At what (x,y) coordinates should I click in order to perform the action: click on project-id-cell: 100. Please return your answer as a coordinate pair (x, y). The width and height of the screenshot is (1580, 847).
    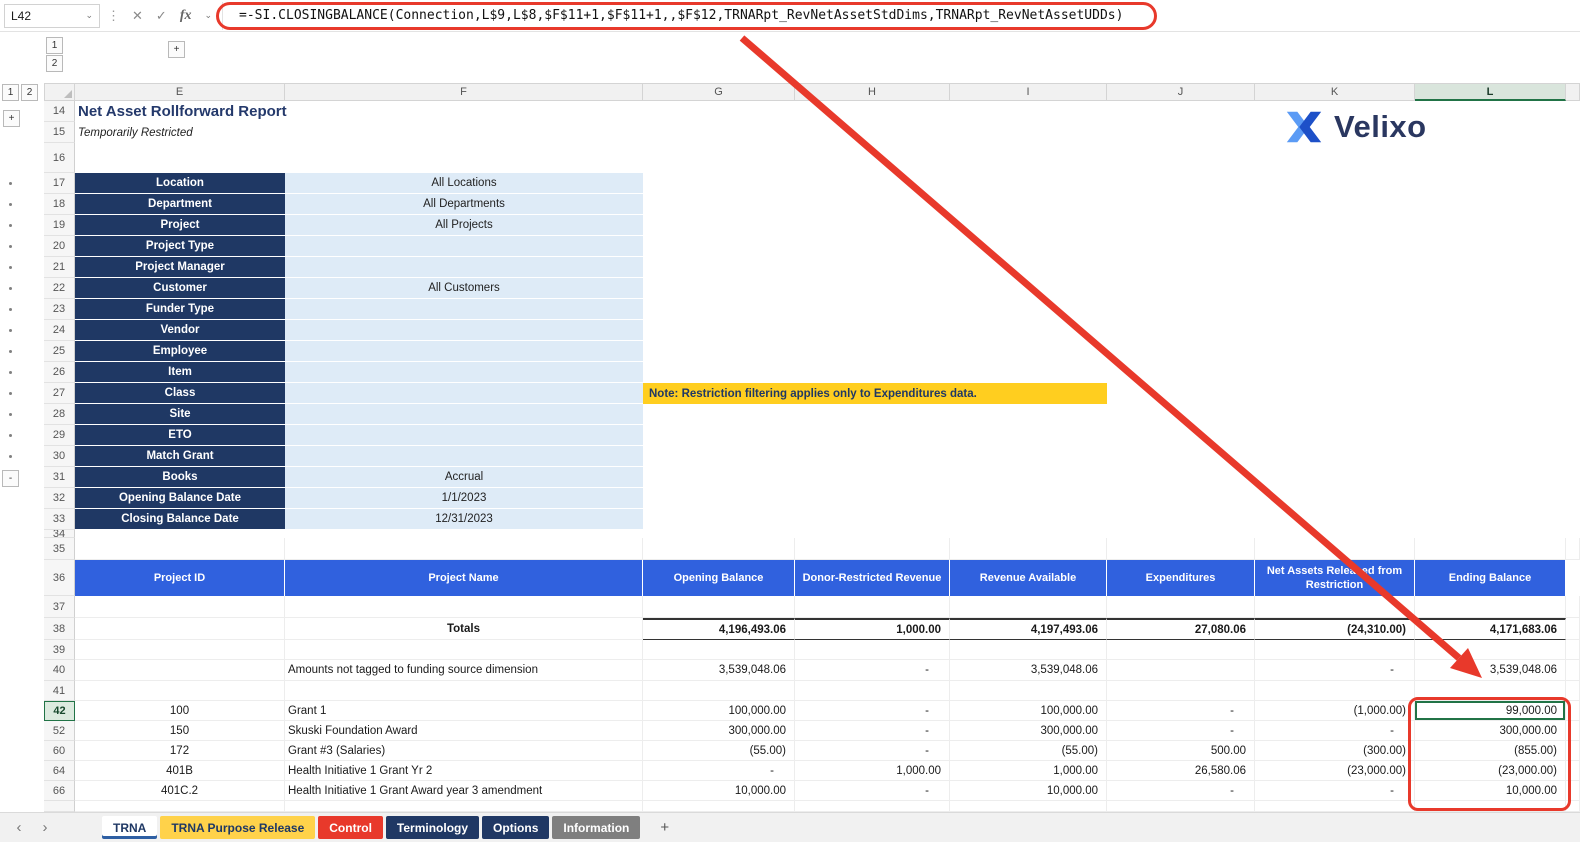
    Looking at the image, I should click on (180, 711).